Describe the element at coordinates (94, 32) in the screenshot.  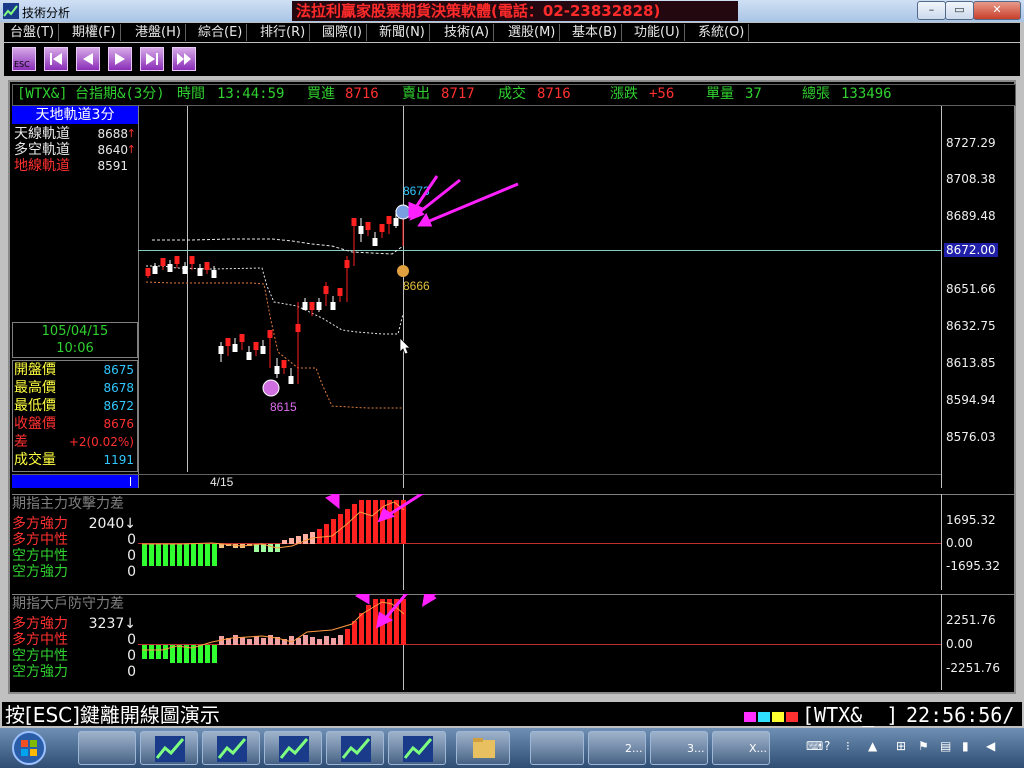
I see `menu-item-futures: 期權(F)` at that location.